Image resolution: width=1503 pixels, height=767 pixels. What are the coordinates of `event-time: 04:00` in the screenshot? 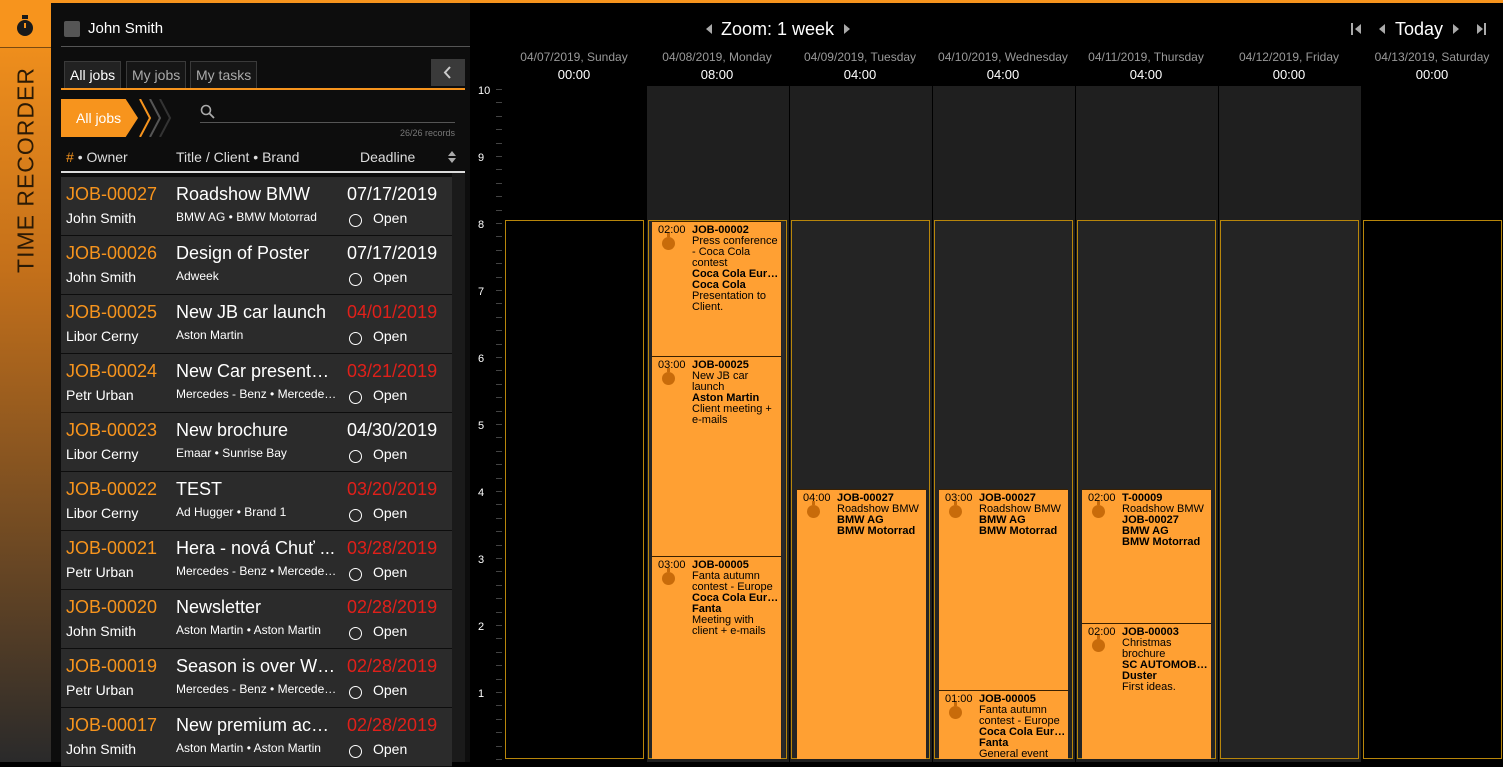 It's located at (817, 498).